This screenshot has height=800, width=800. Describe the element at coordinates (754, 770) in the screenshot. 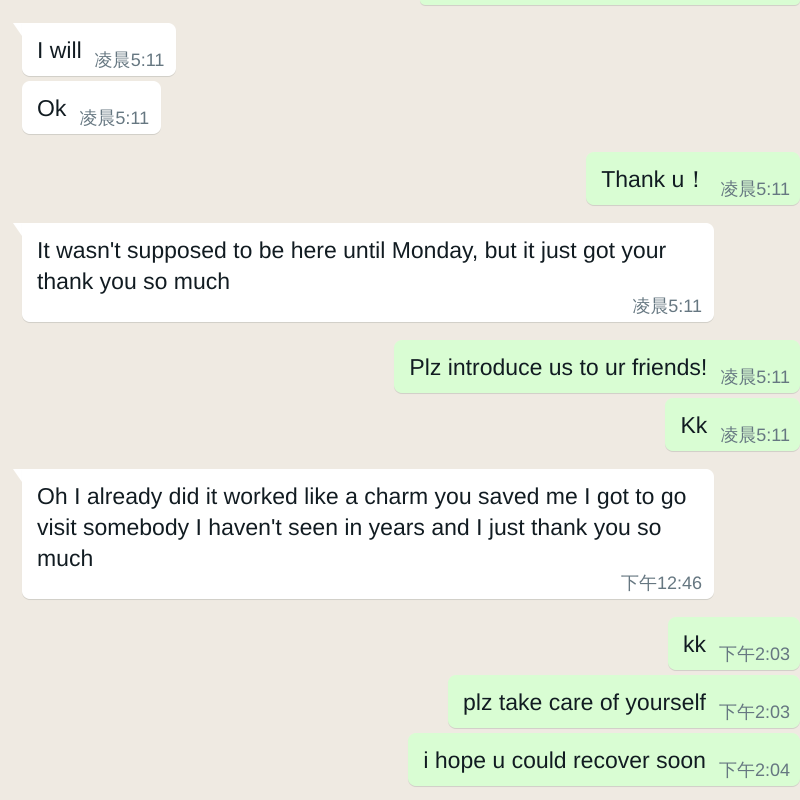

I see `message-time: 下午2:04` at that location.